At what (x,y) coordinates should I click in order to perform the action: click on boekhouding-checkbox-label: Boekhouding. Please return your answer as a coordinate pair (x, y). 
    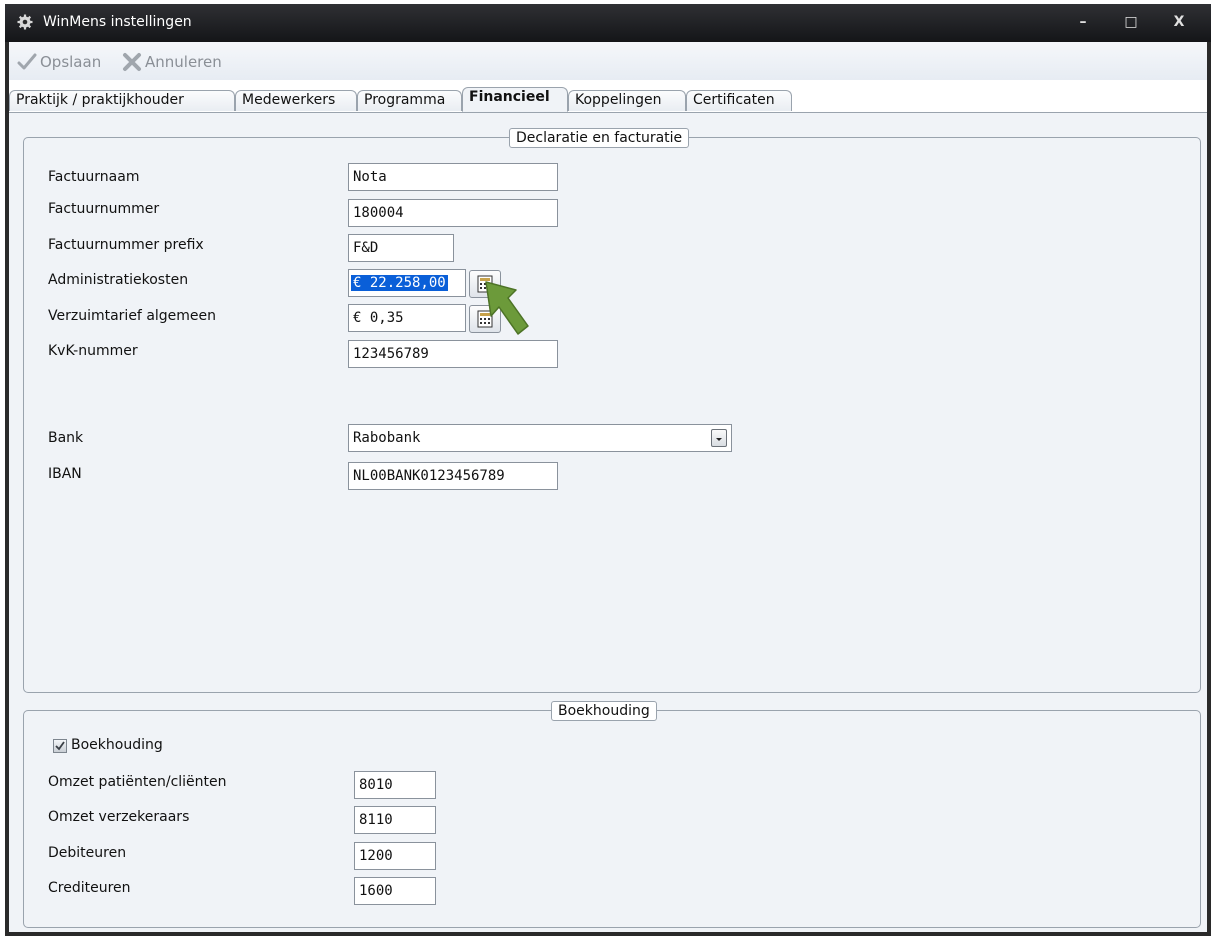
    Looking at the image, I should click on (117, 745).